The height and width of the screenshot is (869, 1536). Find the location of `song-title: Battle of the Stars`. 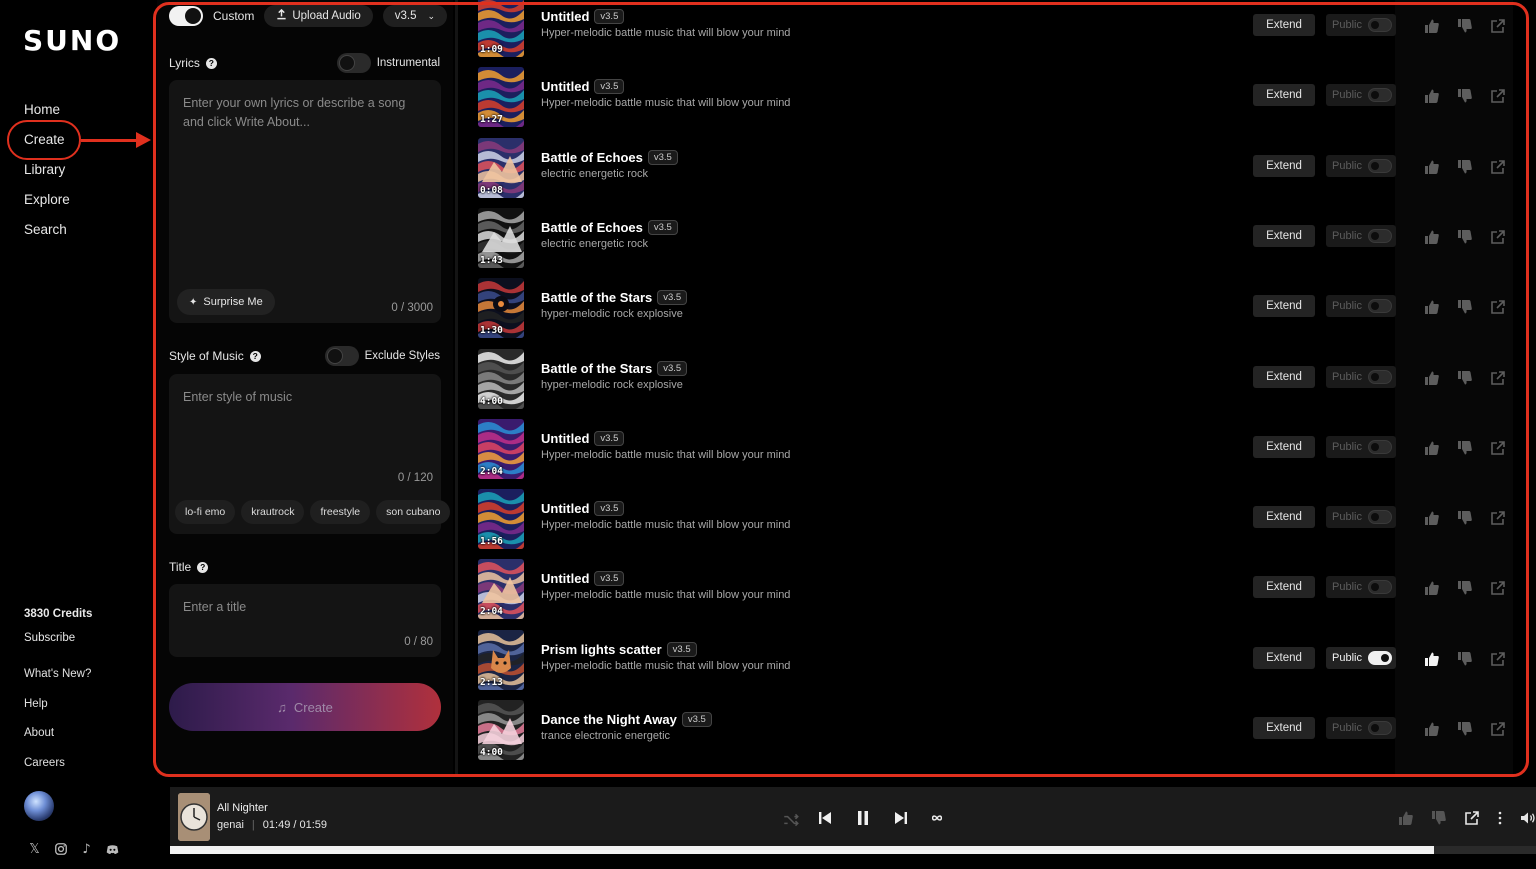

song-title: Battle of the Stars is located at coordinates (596, 297).